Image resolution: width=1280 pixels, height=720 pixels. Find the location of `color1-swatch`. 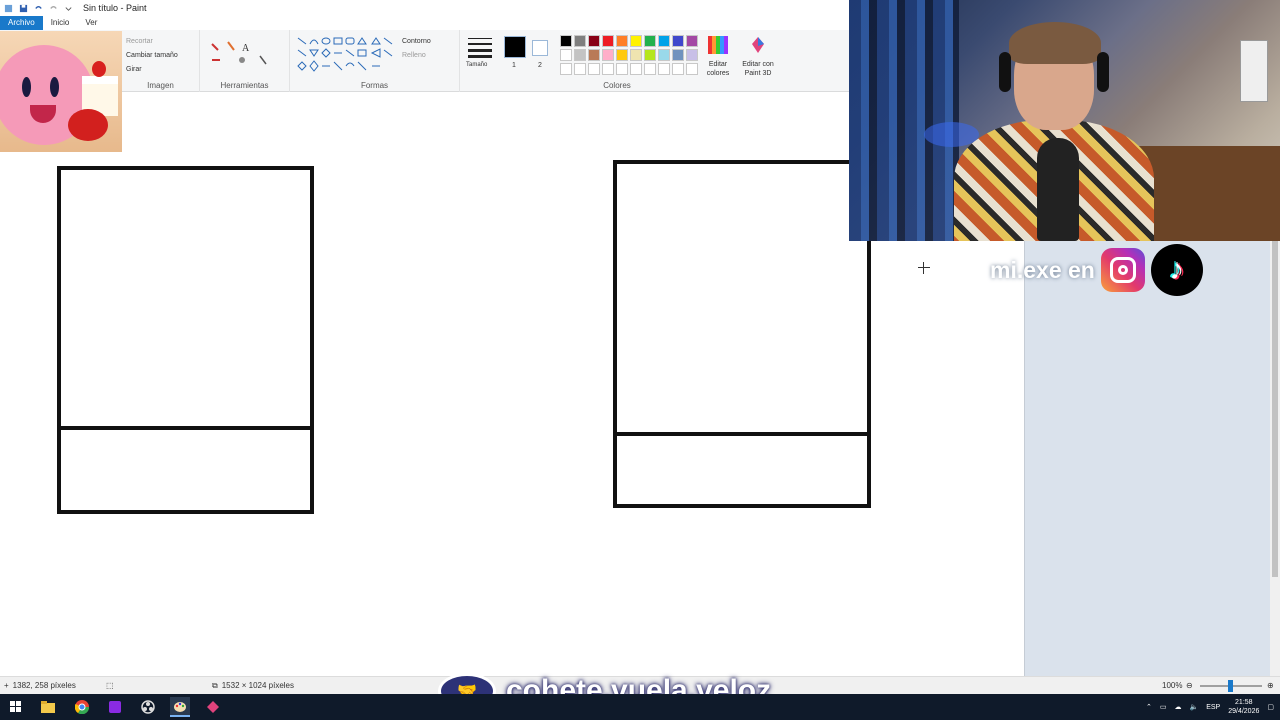

color1-swatch is located at coordinates (515, 47).